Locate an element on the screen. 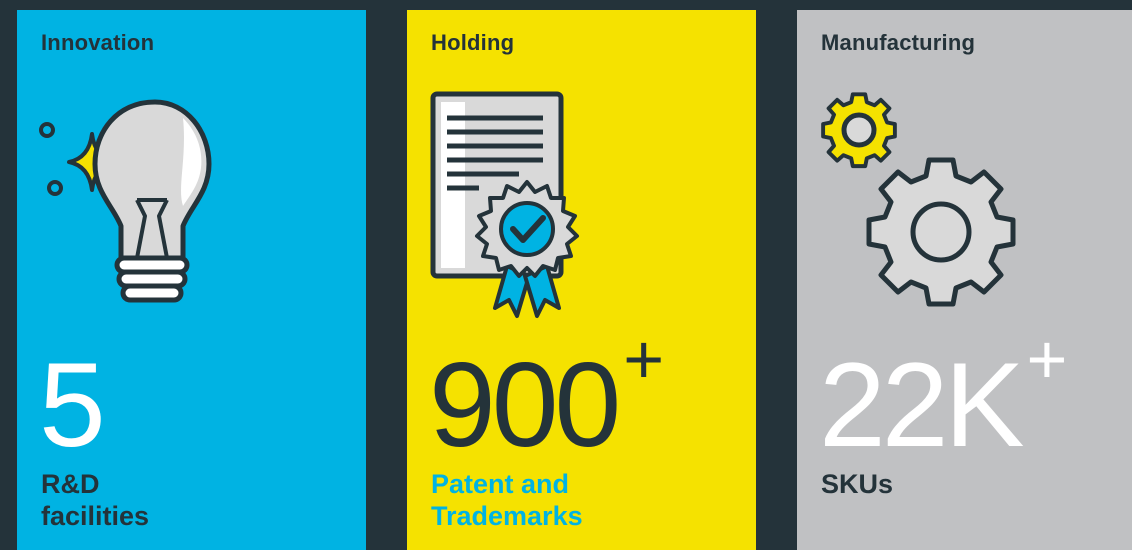  card-title: Holding is located at coordinates (473, 42).